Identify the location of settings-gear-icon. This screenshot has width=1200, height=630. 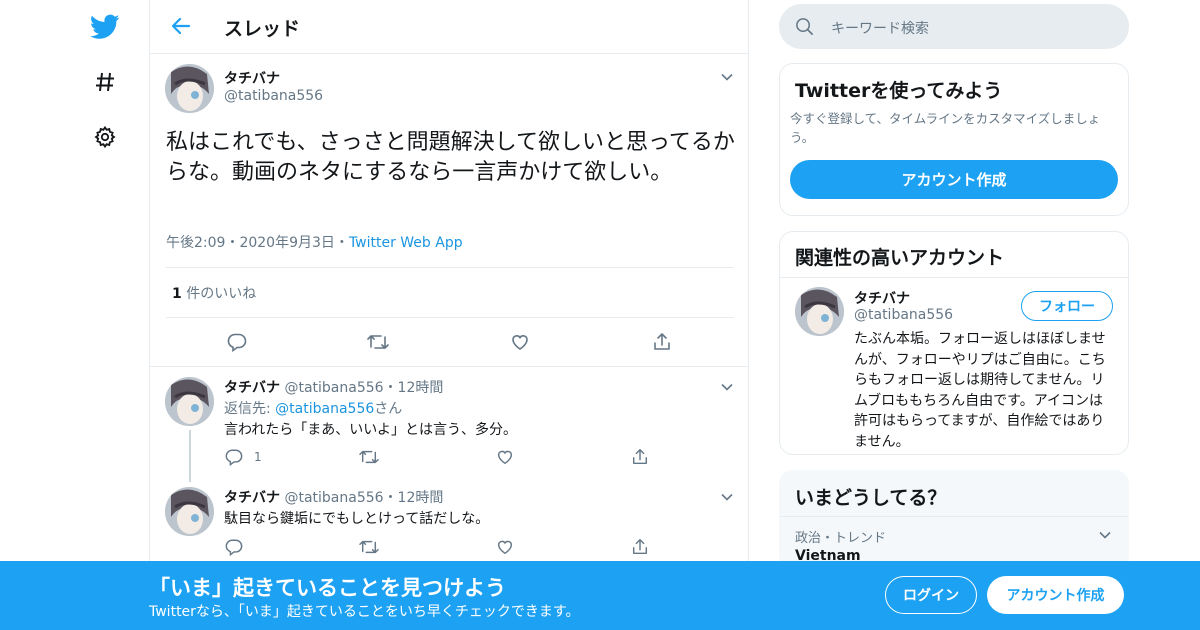
(105, 137).